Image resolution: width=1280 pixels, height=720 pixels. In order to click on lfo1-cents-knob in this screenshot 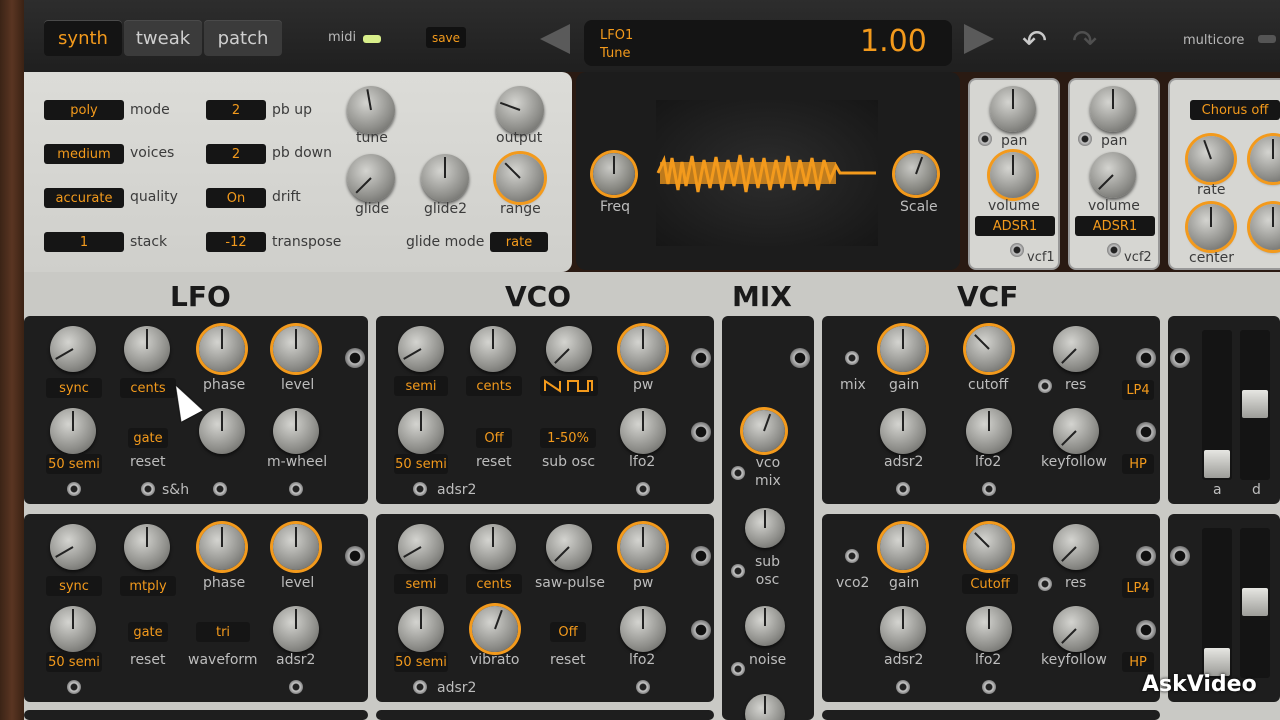, I will do `click(147, 349)`.